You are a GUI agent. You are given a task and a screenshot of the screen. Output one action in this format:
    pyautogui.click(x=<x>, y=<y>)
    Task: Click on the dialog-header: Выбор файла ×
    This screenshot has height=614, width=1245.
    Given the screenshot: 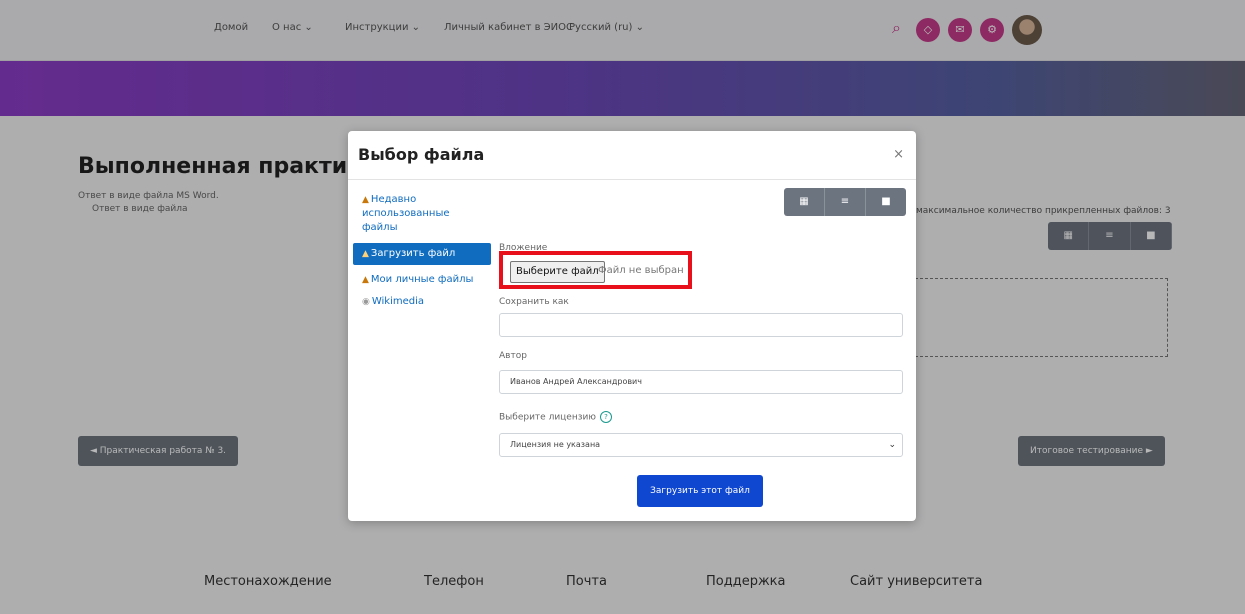 What is the action you would take?
    pyautogui.click(x=632, y=155)
    